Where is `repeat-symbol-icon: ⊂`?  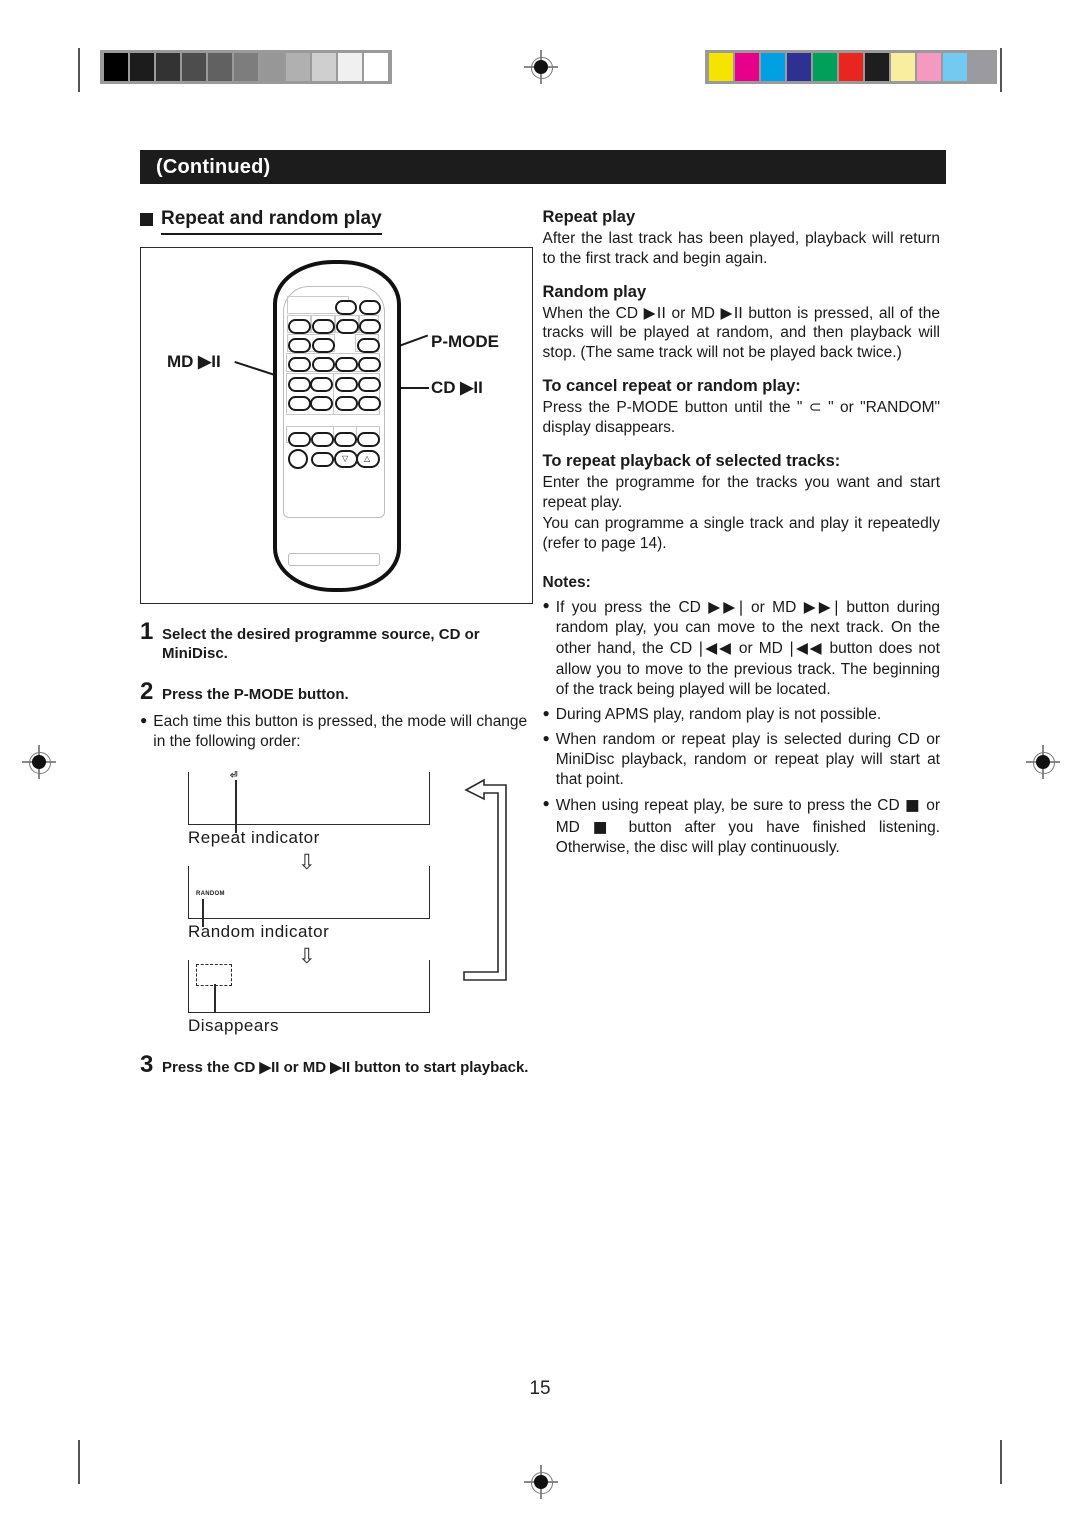 repeat-symbol-icon: ⊂ is located at coordinates (815, 407).